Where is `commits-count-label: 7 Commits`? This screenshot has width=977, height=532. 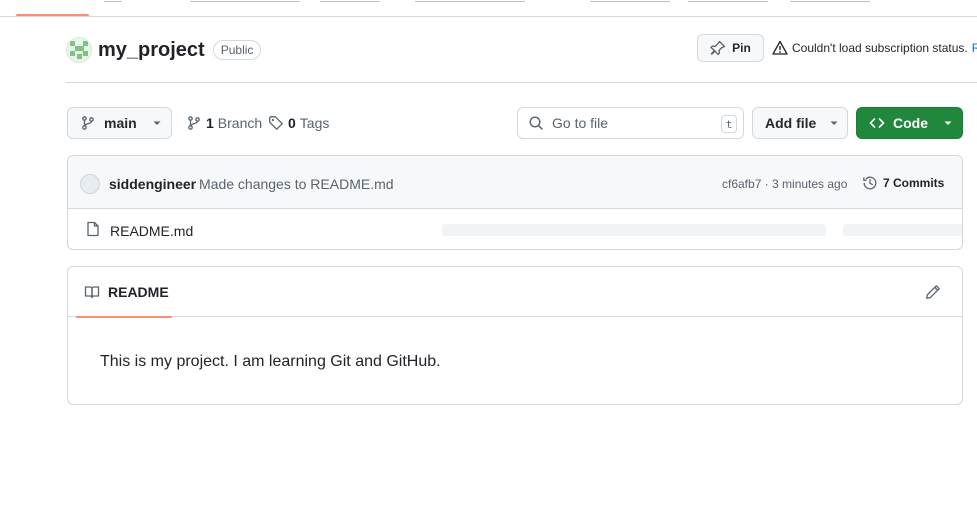 commits-count-label: 7 Commits is located at coordinates (914, 183).